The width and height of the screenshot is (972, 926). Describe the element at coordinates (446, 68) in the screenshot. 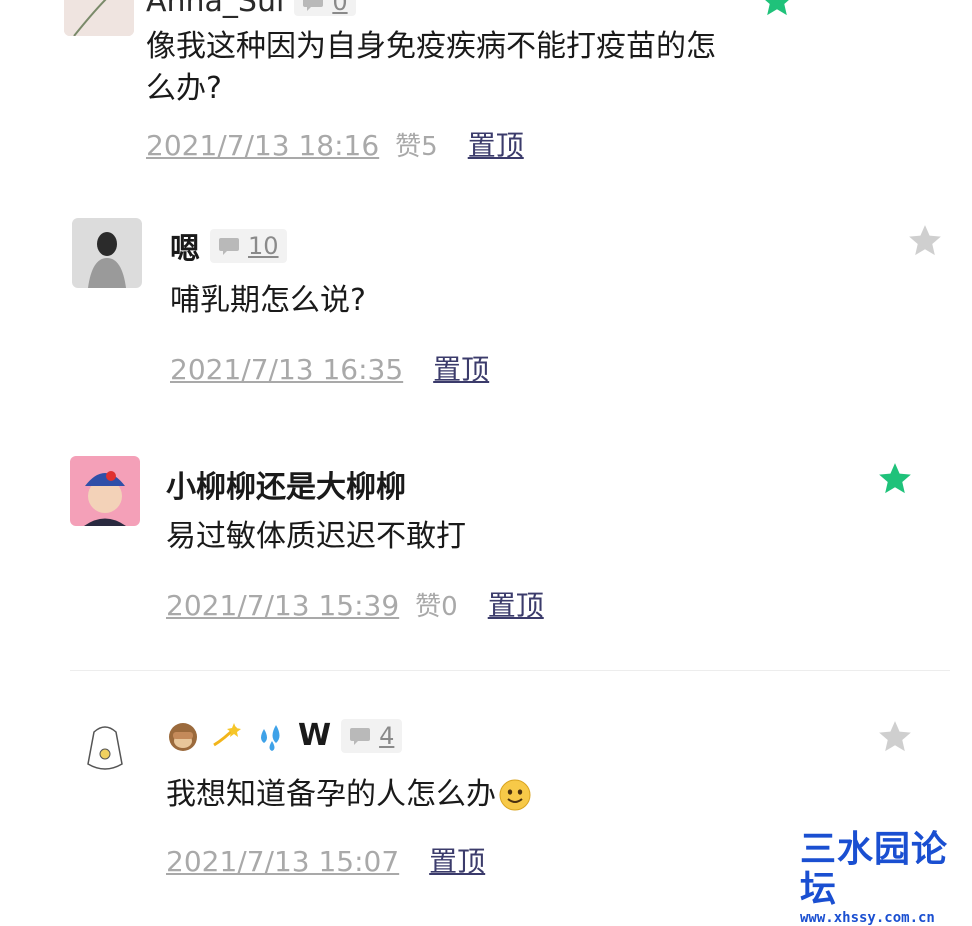

I see `comment-text: 像我这种因为自身免疫疾病不能打疫苗的怎 么办?` at that location.